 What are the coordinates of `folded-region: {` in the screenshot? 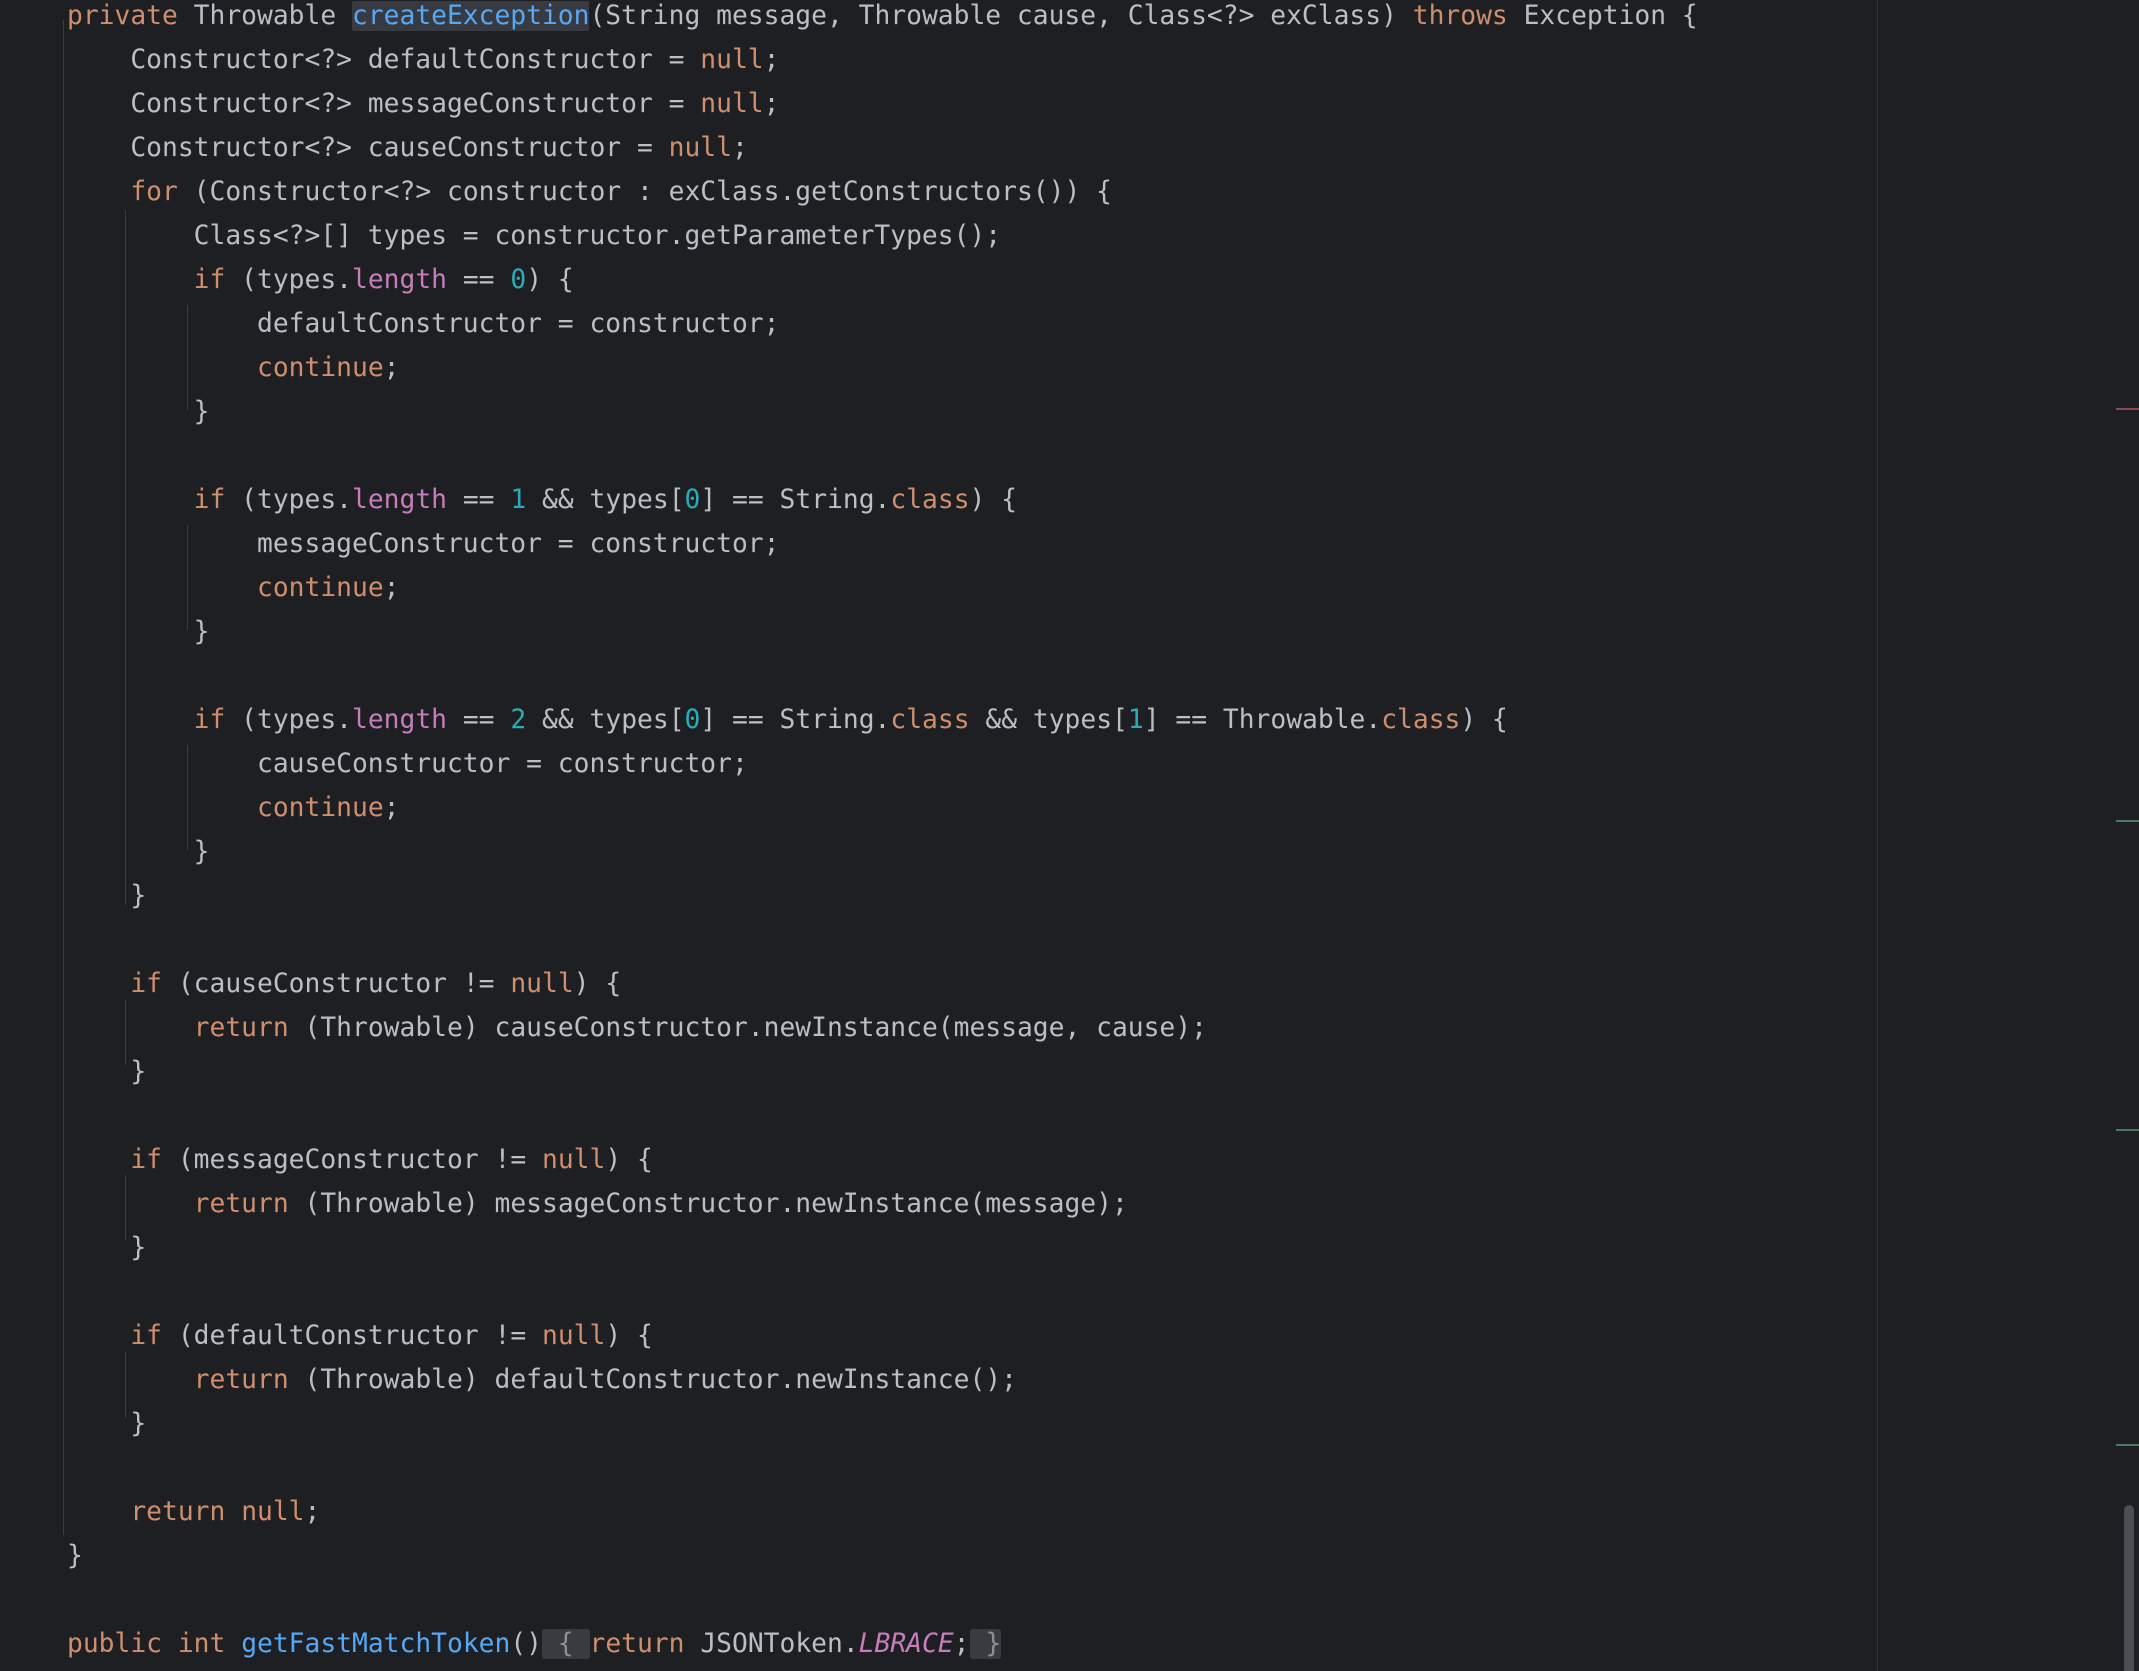 It's located at (566, 1644).